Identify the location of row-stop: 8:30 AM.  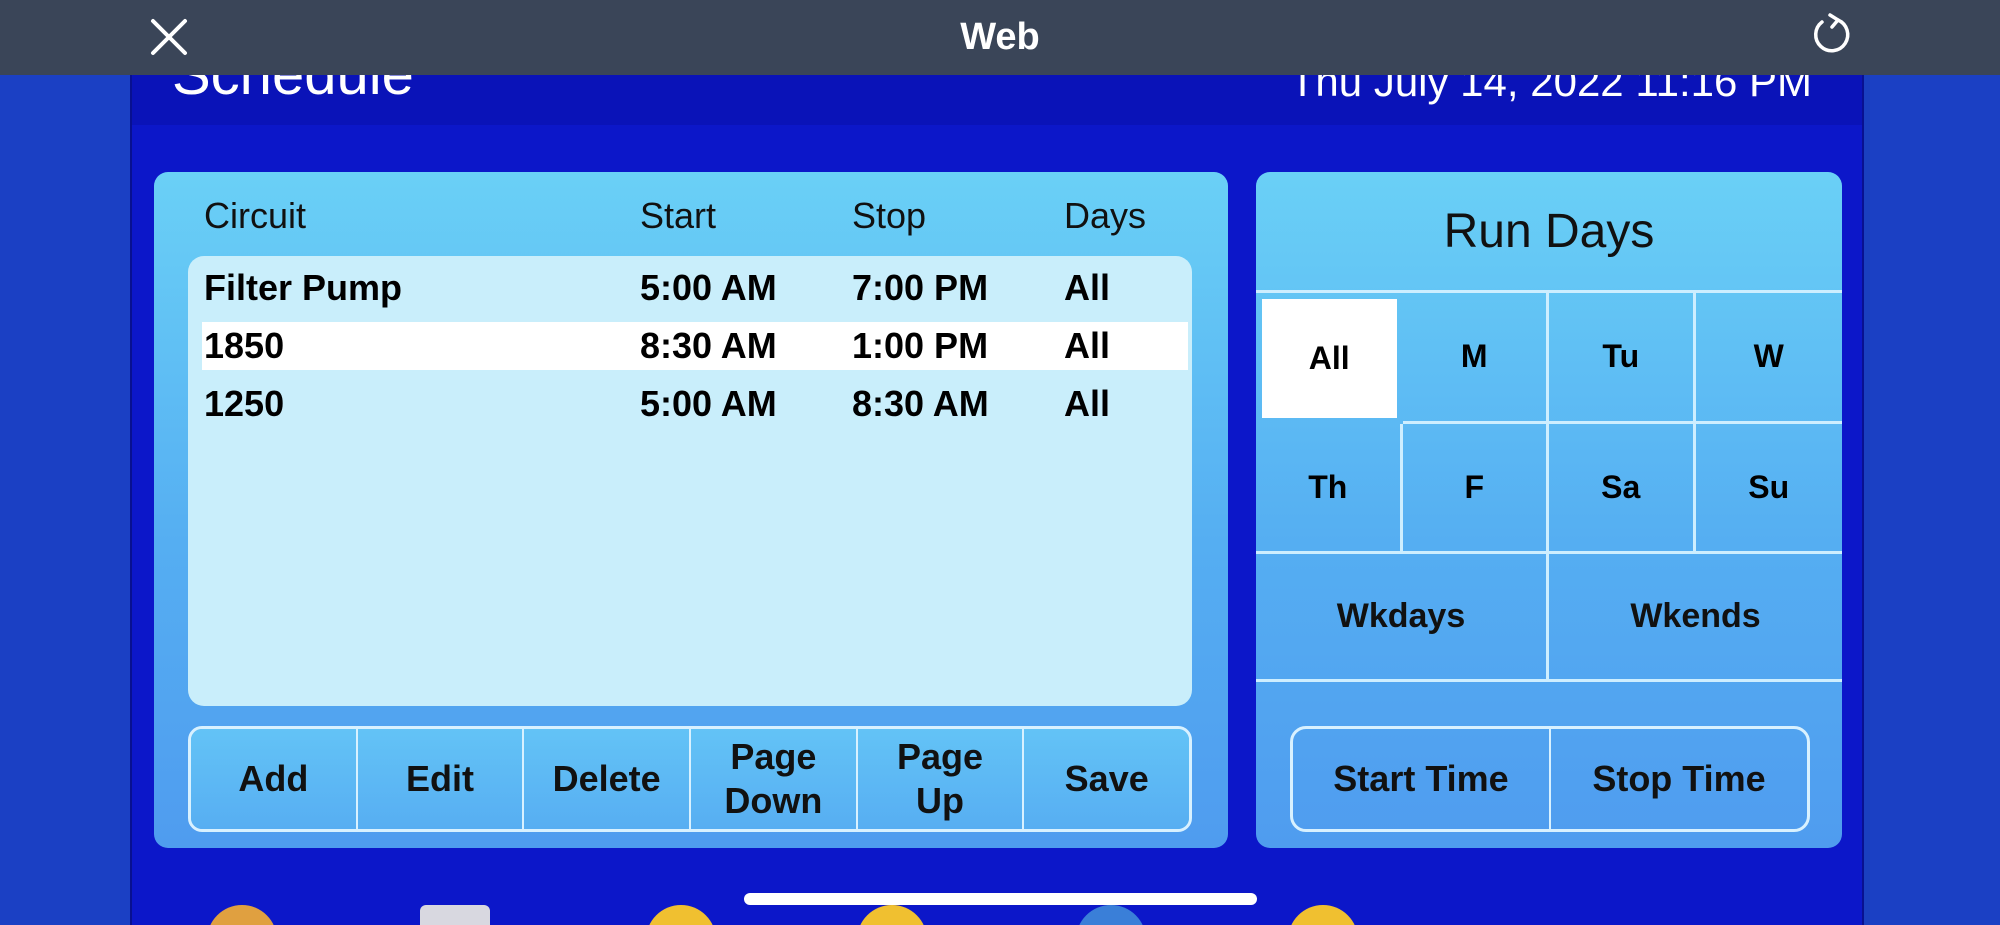
(920, 403).